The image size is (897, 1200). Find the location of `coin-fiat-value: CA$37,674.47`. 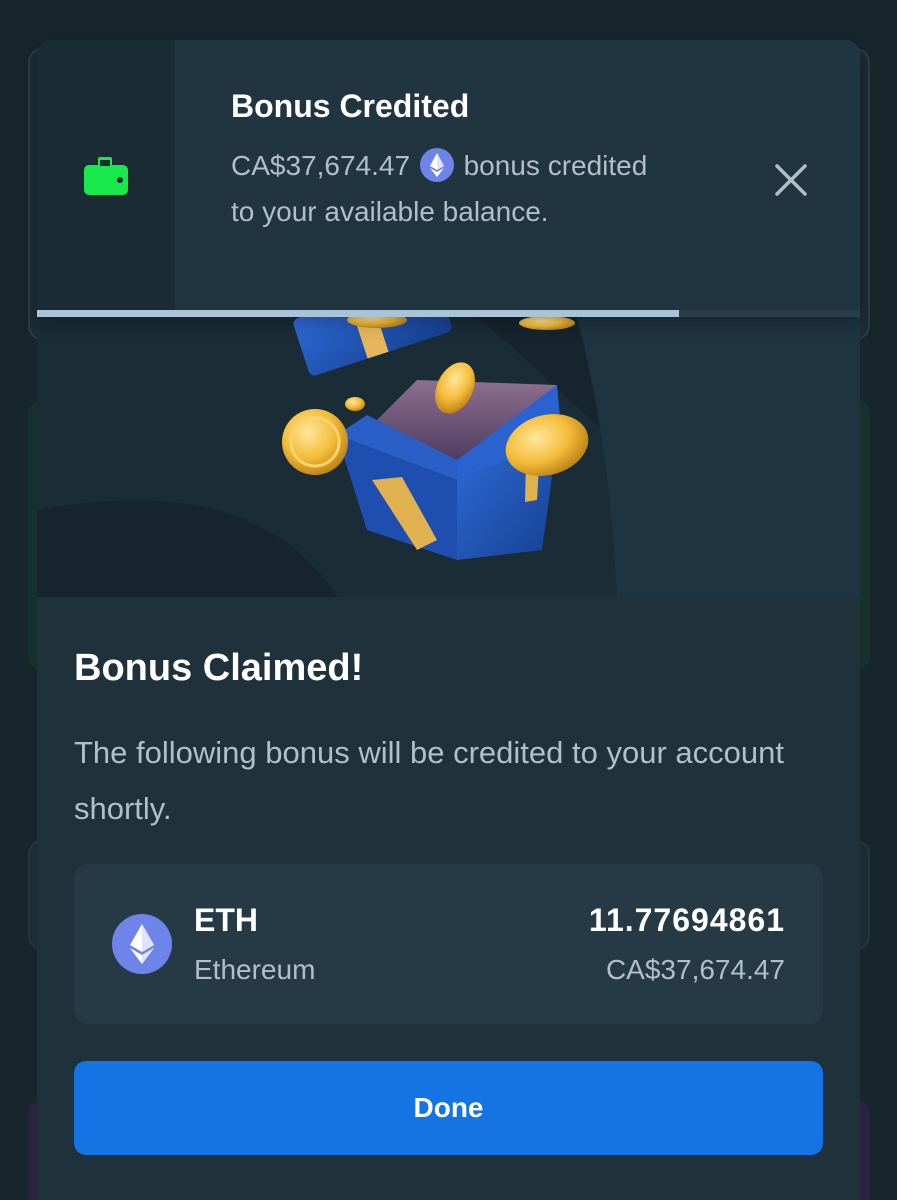

coin-fiat-value: CA$37,674.47 is located at coordinates (695, 969).